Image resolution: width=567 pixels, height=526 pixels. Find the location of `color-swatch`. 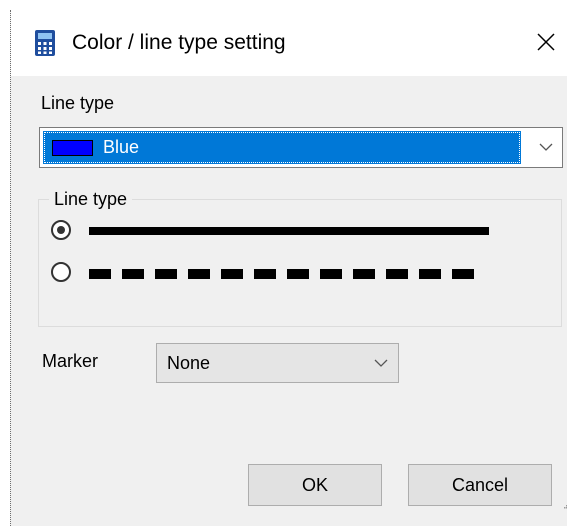

color-swatch is located at coordinates (72, 148).